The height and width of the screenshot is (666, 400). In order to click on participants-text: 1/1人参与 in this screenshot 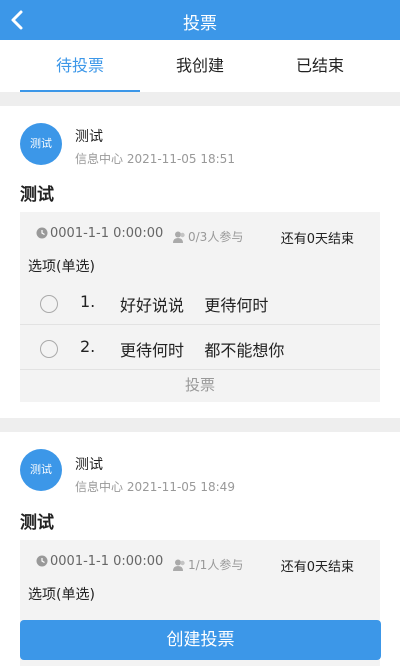, I will do `click(216, 565)`.